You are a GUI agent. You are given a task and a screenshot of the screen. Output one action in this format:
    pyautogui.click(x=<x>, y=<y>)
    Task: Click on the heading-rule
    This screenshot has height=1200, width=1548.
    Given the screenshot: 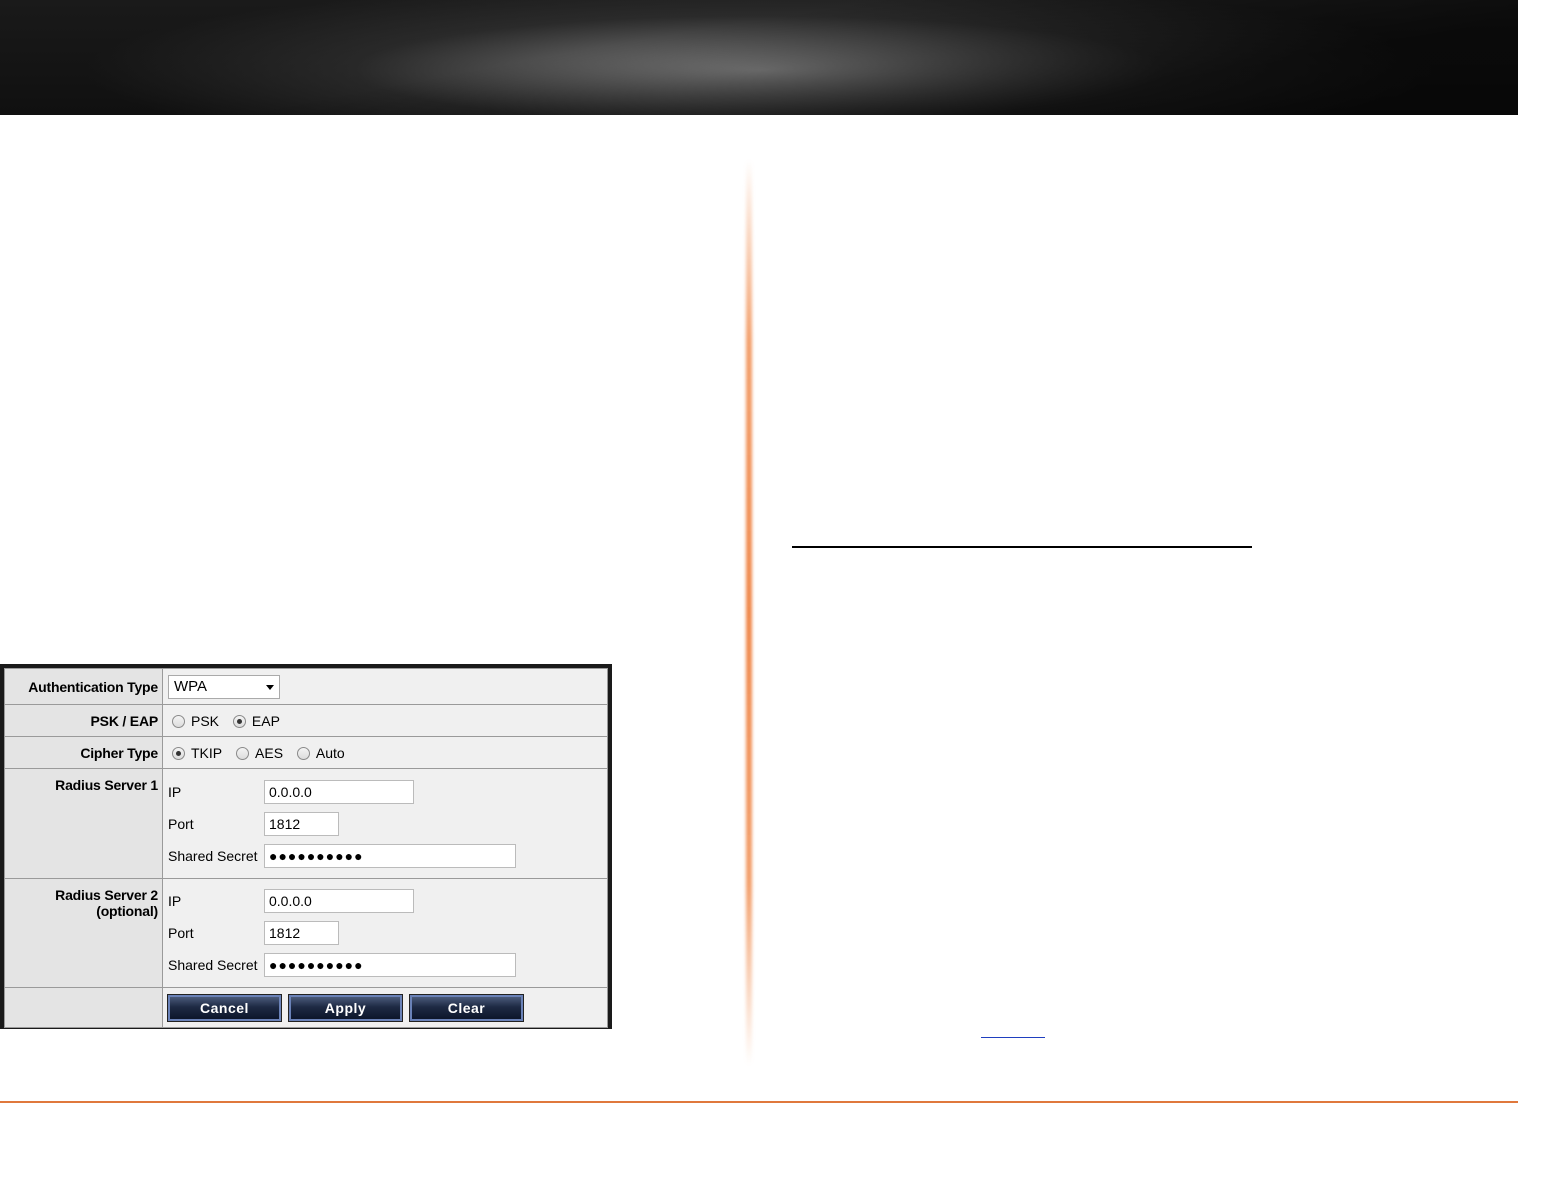 What is the action you would take?
    pyautogui.click(x=1022, y=547)
    